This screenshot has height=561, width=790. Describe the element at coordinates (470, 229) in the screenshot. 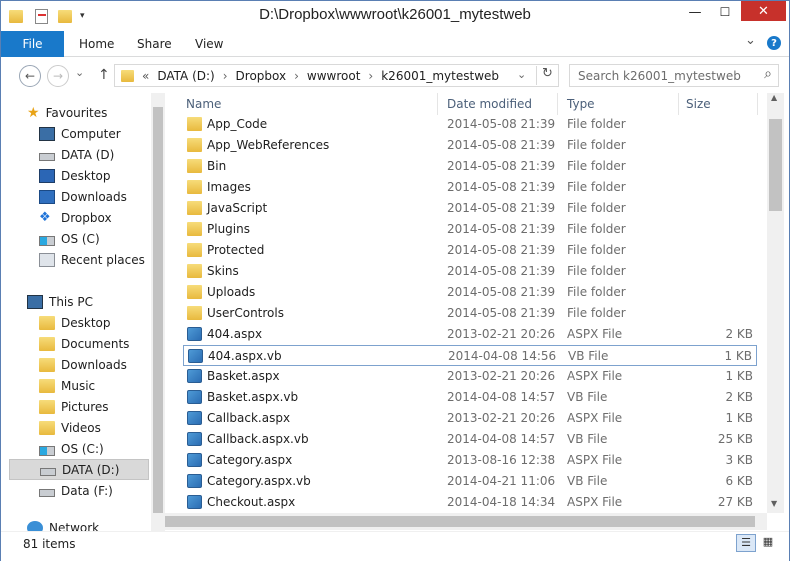

I see `folder-row: Plugins 2014-05-08 21:39 File folder` at that location.